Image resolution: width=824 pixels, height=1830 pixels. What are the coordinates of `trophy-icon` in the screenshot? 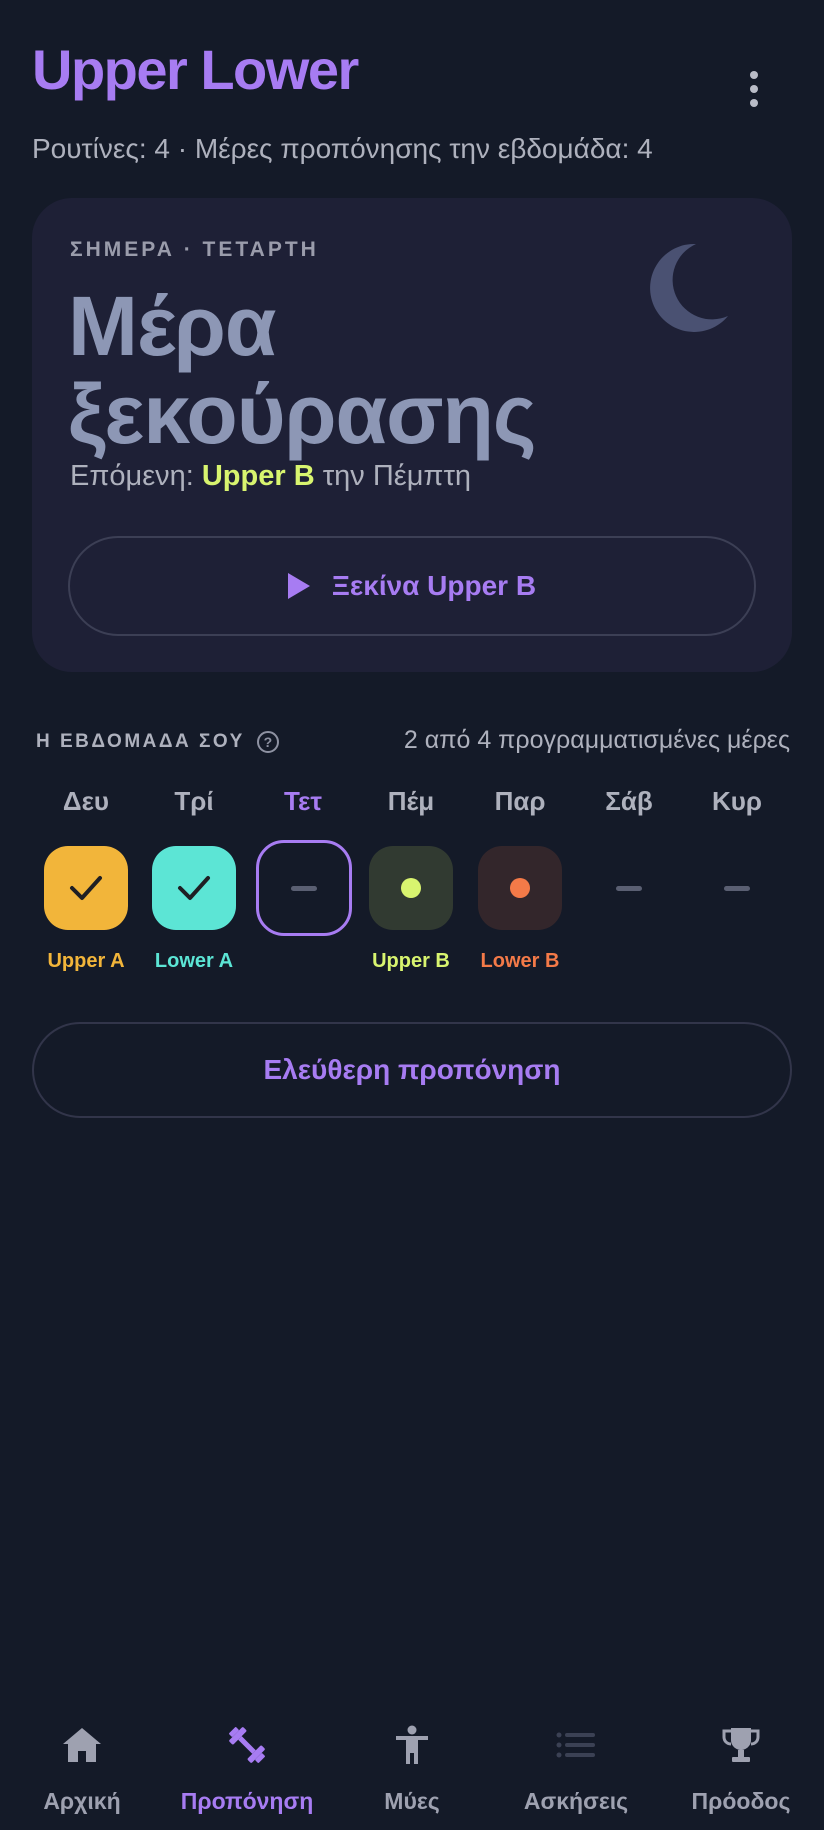 It's located at (741, 1745).